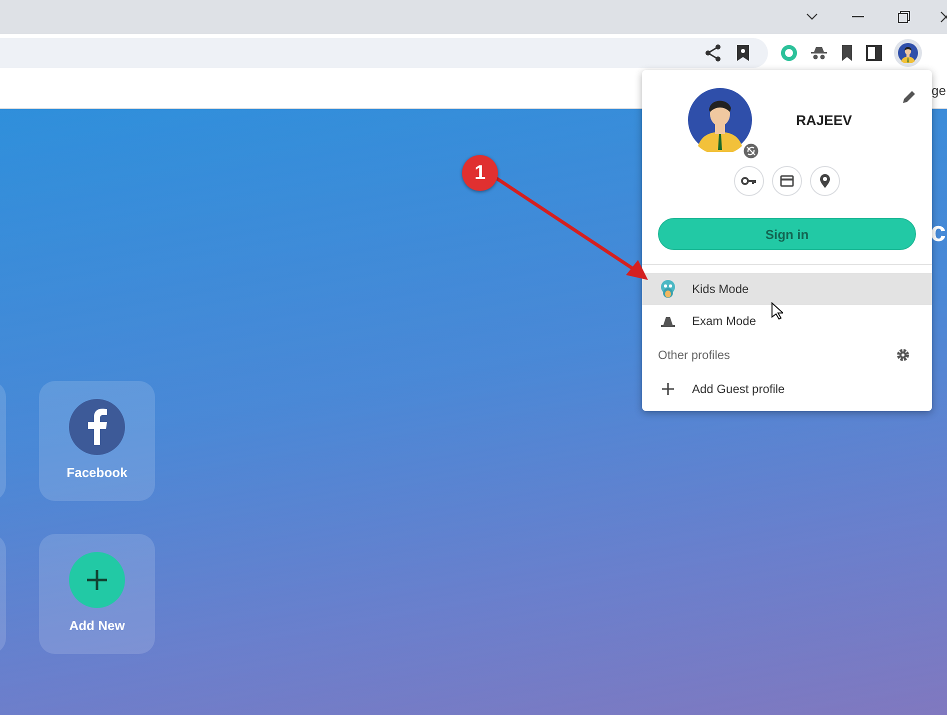 This screenshot has width=947, height=715. What do you see at coordinates (938, 232) in the screenshot?
I see `page-heading: c` at bounding box center [938, 232].